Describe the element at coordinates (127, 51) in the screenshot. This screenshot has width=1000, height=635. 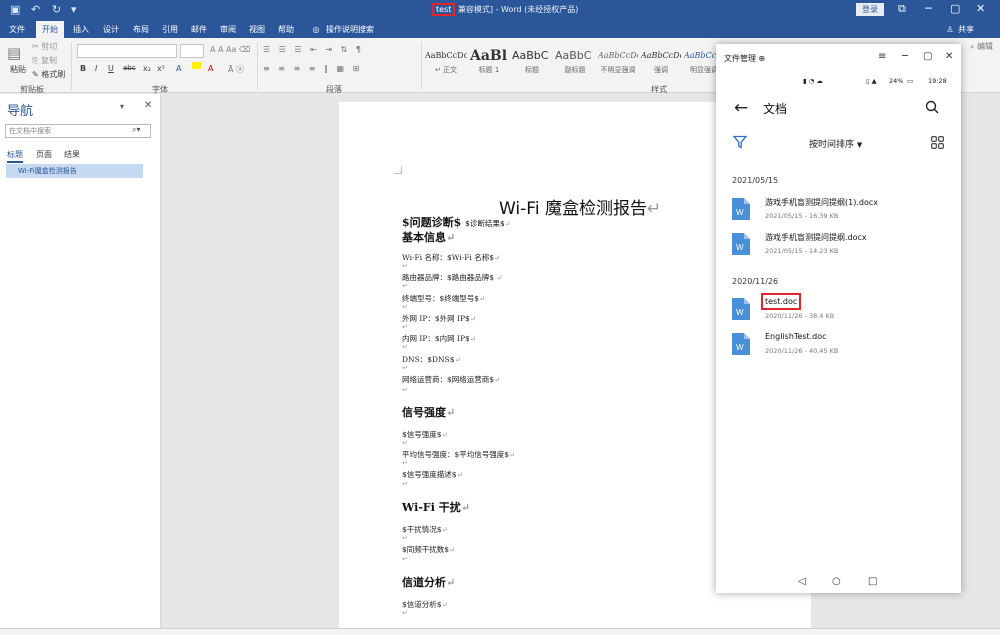
I see `font-name-select` at that location.